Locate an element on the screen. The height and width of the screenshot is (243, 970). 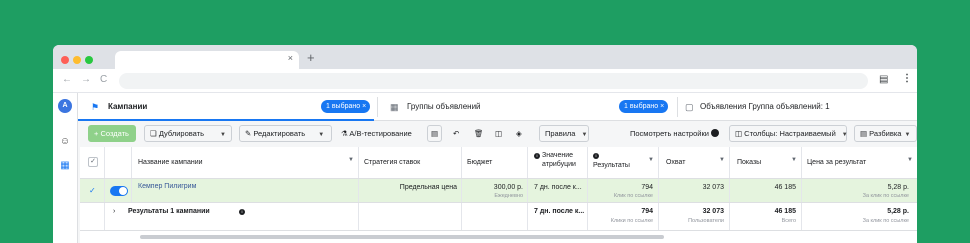
maximize-window-button is located at coordinates (89, 60).